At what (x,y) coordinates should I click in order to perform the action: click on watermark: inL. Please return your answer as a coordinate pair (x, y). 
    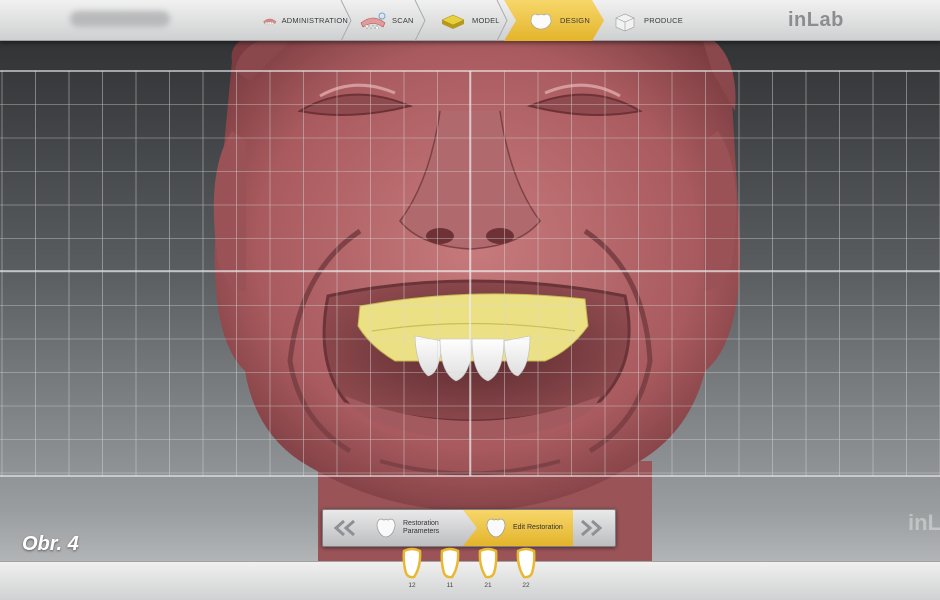
    Looking at the image, I should click on (924, 522).